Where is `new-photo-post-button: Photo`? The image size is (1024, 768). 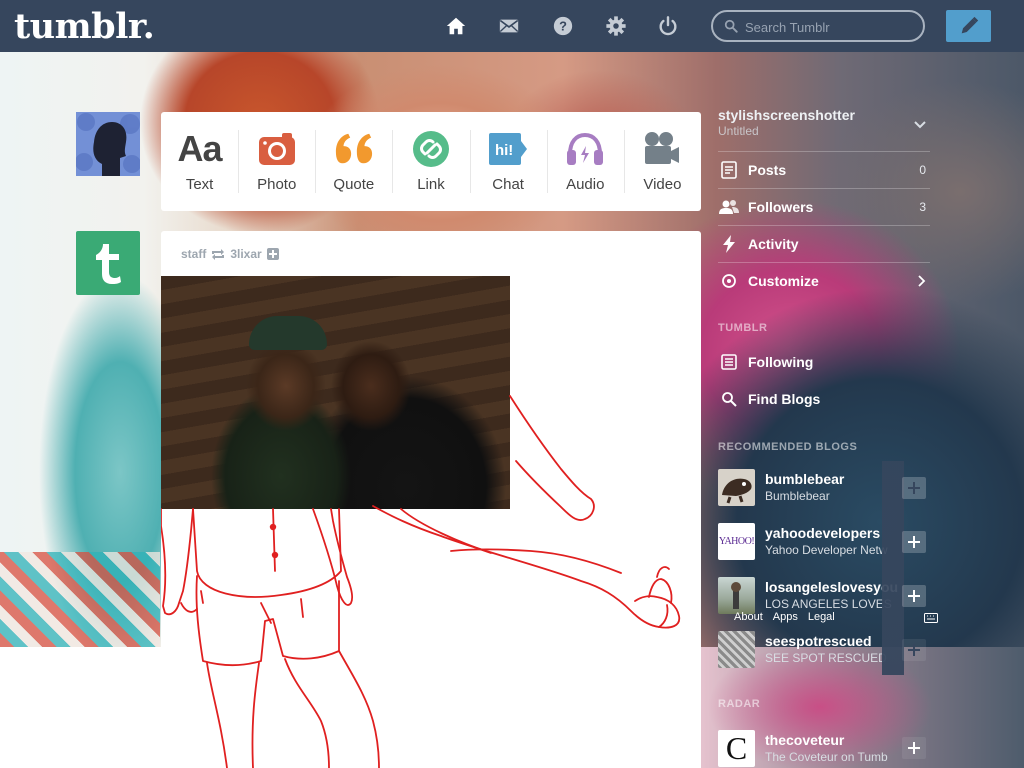
new-photo-post-button: Photo is located at coordinates (276, 161).